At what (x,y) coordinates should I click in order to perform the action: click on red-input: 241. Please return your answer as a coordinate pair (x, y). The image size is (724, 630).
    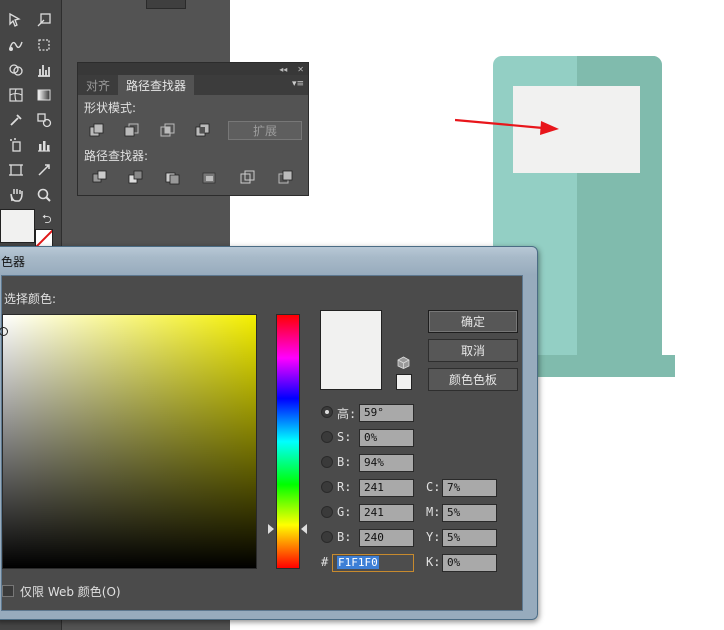
    Looking at the image, I should click on (386, 488).